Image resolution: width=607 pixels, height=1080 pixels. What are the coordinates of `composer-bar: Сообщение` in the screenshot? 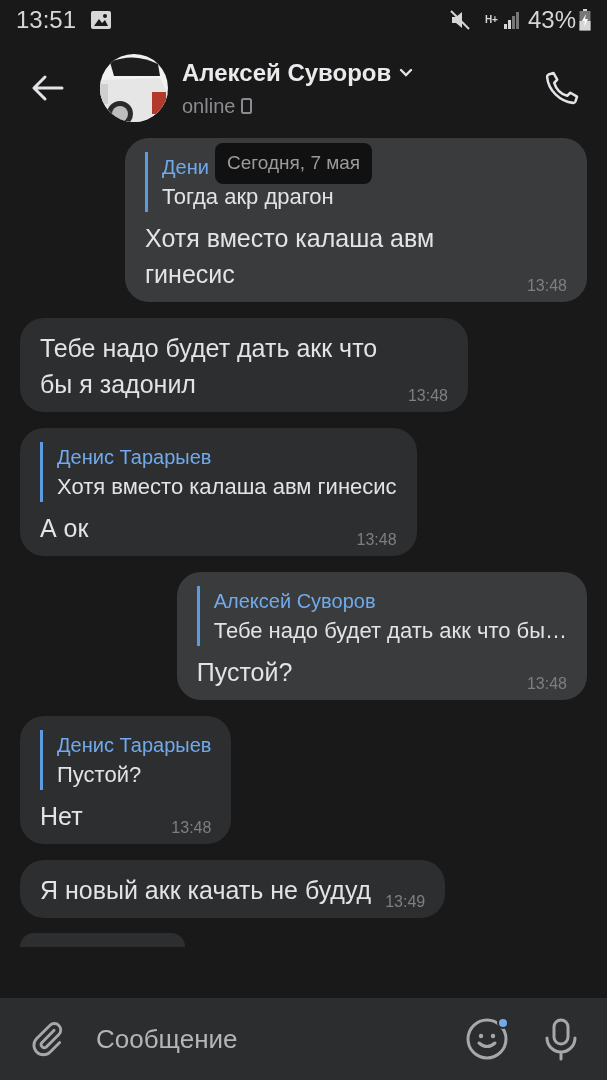 It's located at (303, 1039).